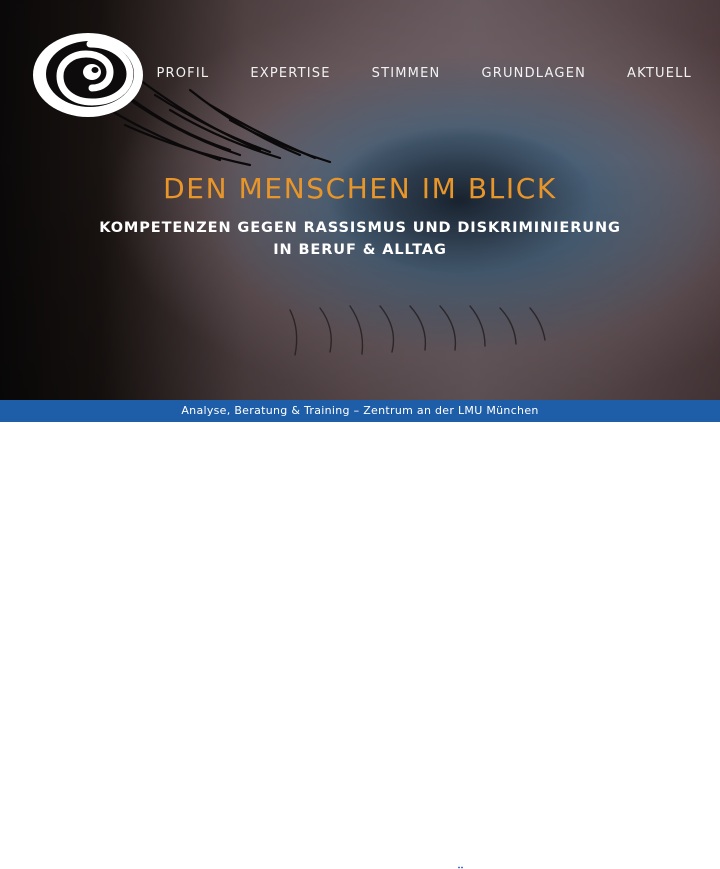 The image size is (720, 869). Describe the element at coordinates (533, 73) in the screenshot. I see `nav-item-grundlagen: GRUNDLAGEN` at that location.